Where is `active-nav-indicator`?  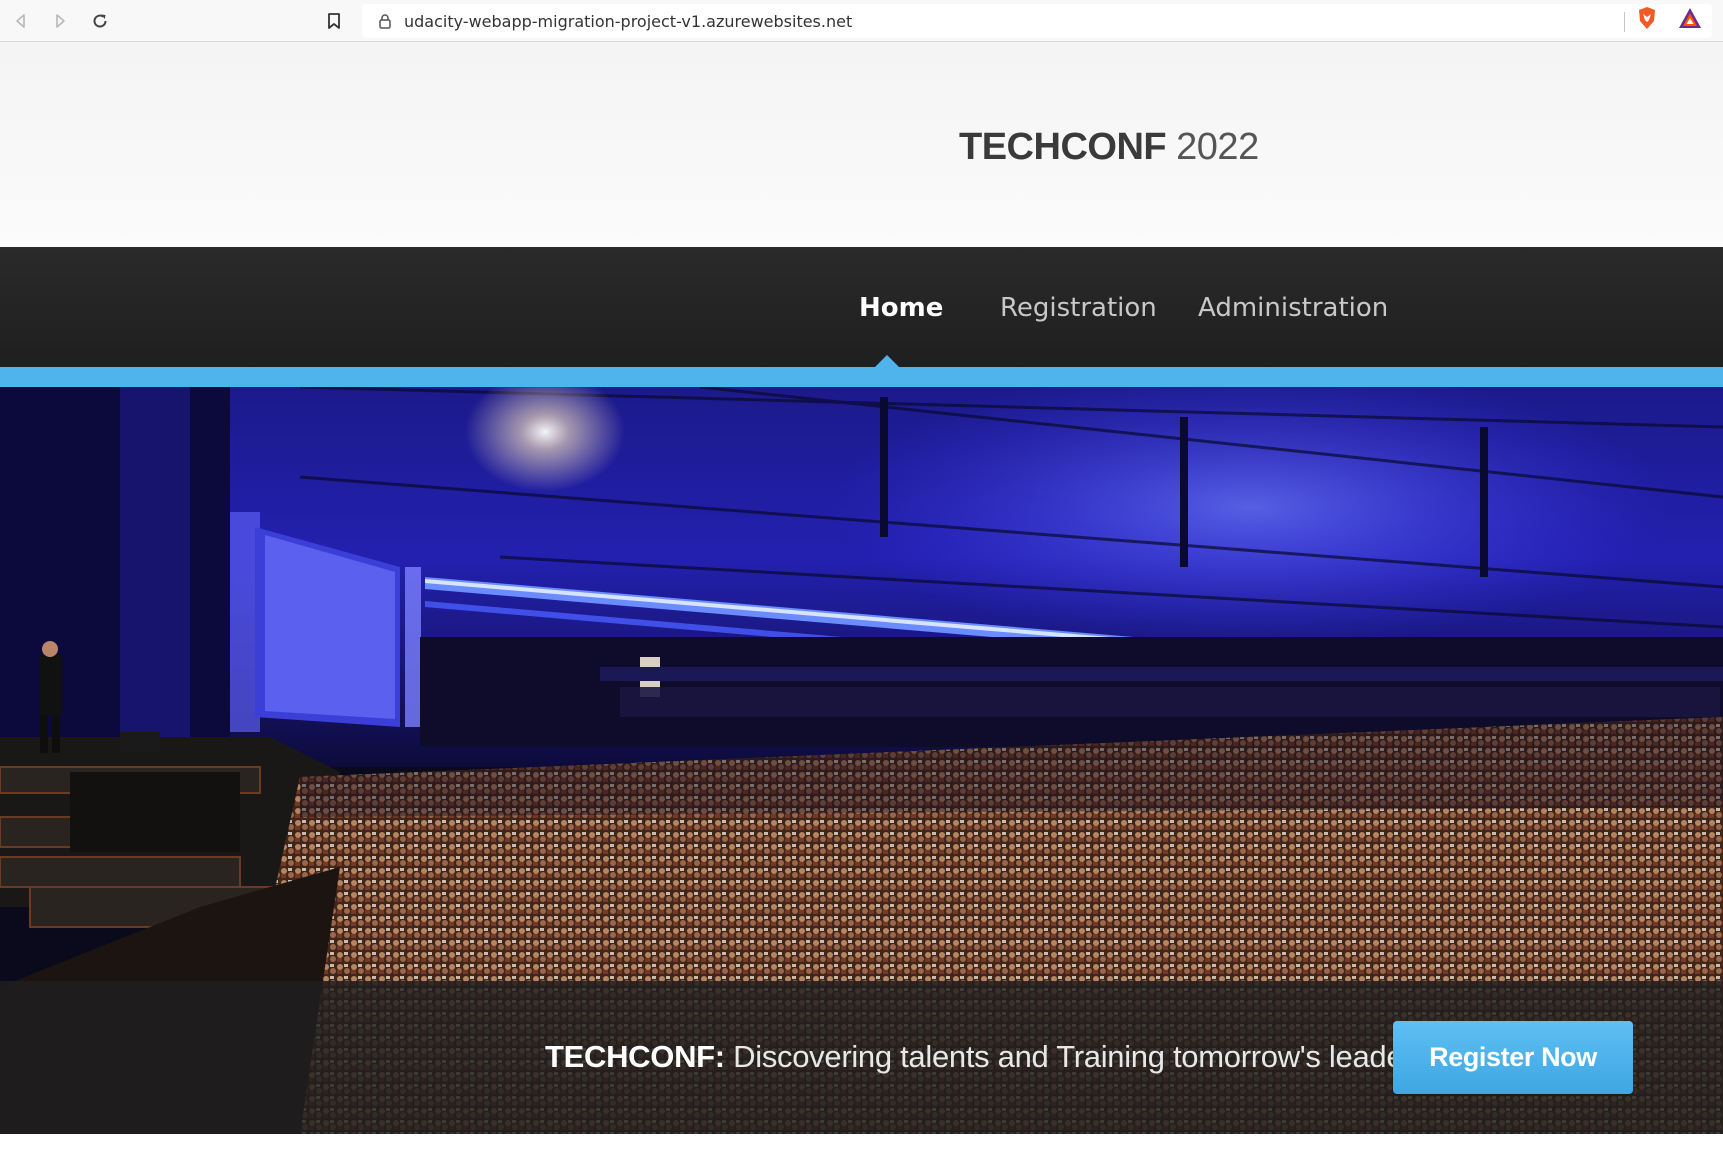 active-nav-indicator is located at coordinates (887, 361).